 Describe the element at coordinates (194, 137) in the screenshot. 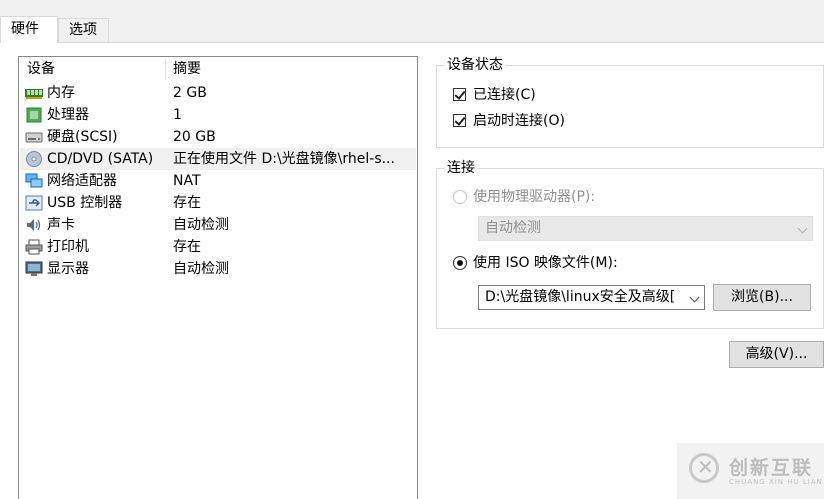

I see `device-summary: 20 GB` at that location.